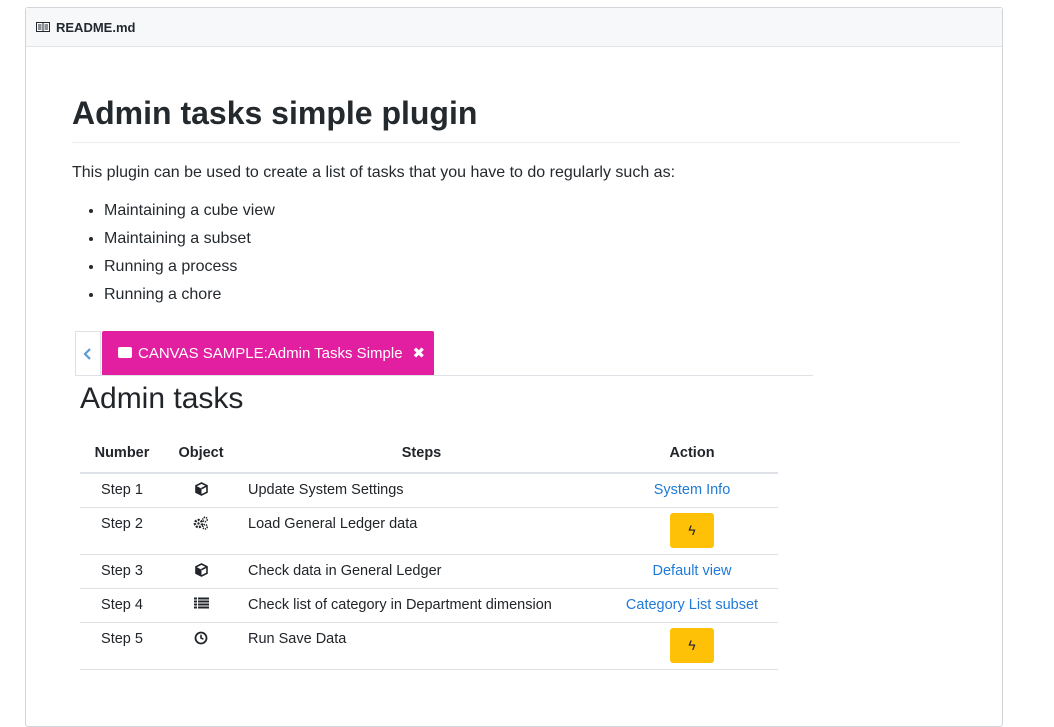 This screenshot has width=1054, height=727. I want to click on briefcase-icon, so click(125, 352).